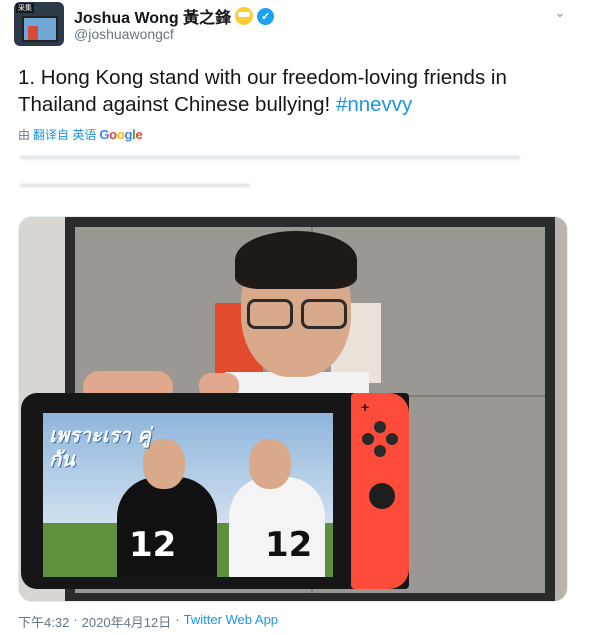 The image size is (615, 635). Describe the element at coordinates (43, 621) in the screenshot. I see `tweet-time: 下午4:32` at that location.